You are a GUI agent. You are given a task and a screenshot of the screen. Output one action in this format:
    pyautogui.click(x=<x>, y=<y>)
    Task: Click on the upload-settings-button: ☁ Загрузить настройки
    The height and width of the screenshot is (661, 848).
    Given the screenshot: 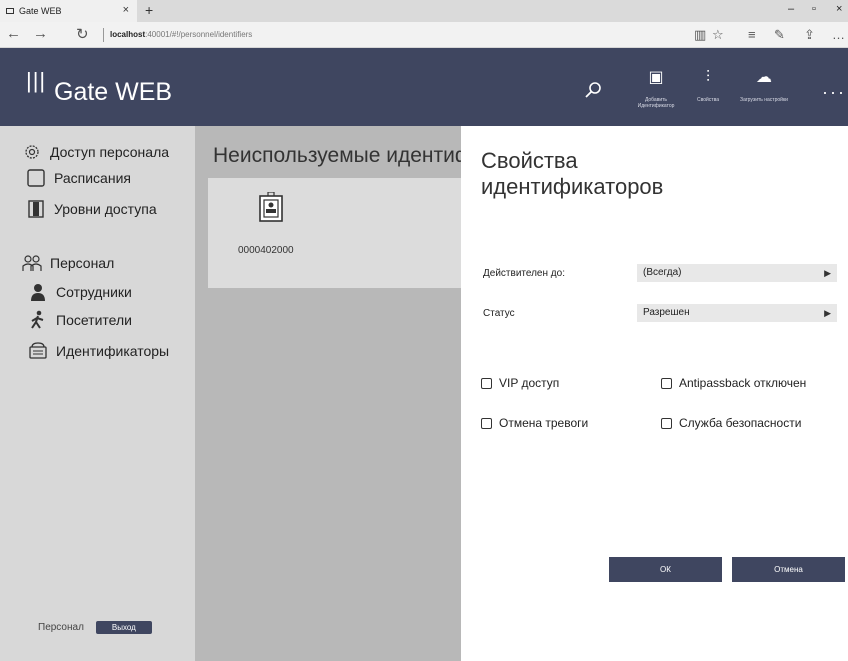 What is the action you would take?
    pyautogui.click(x=764, y=86)
    